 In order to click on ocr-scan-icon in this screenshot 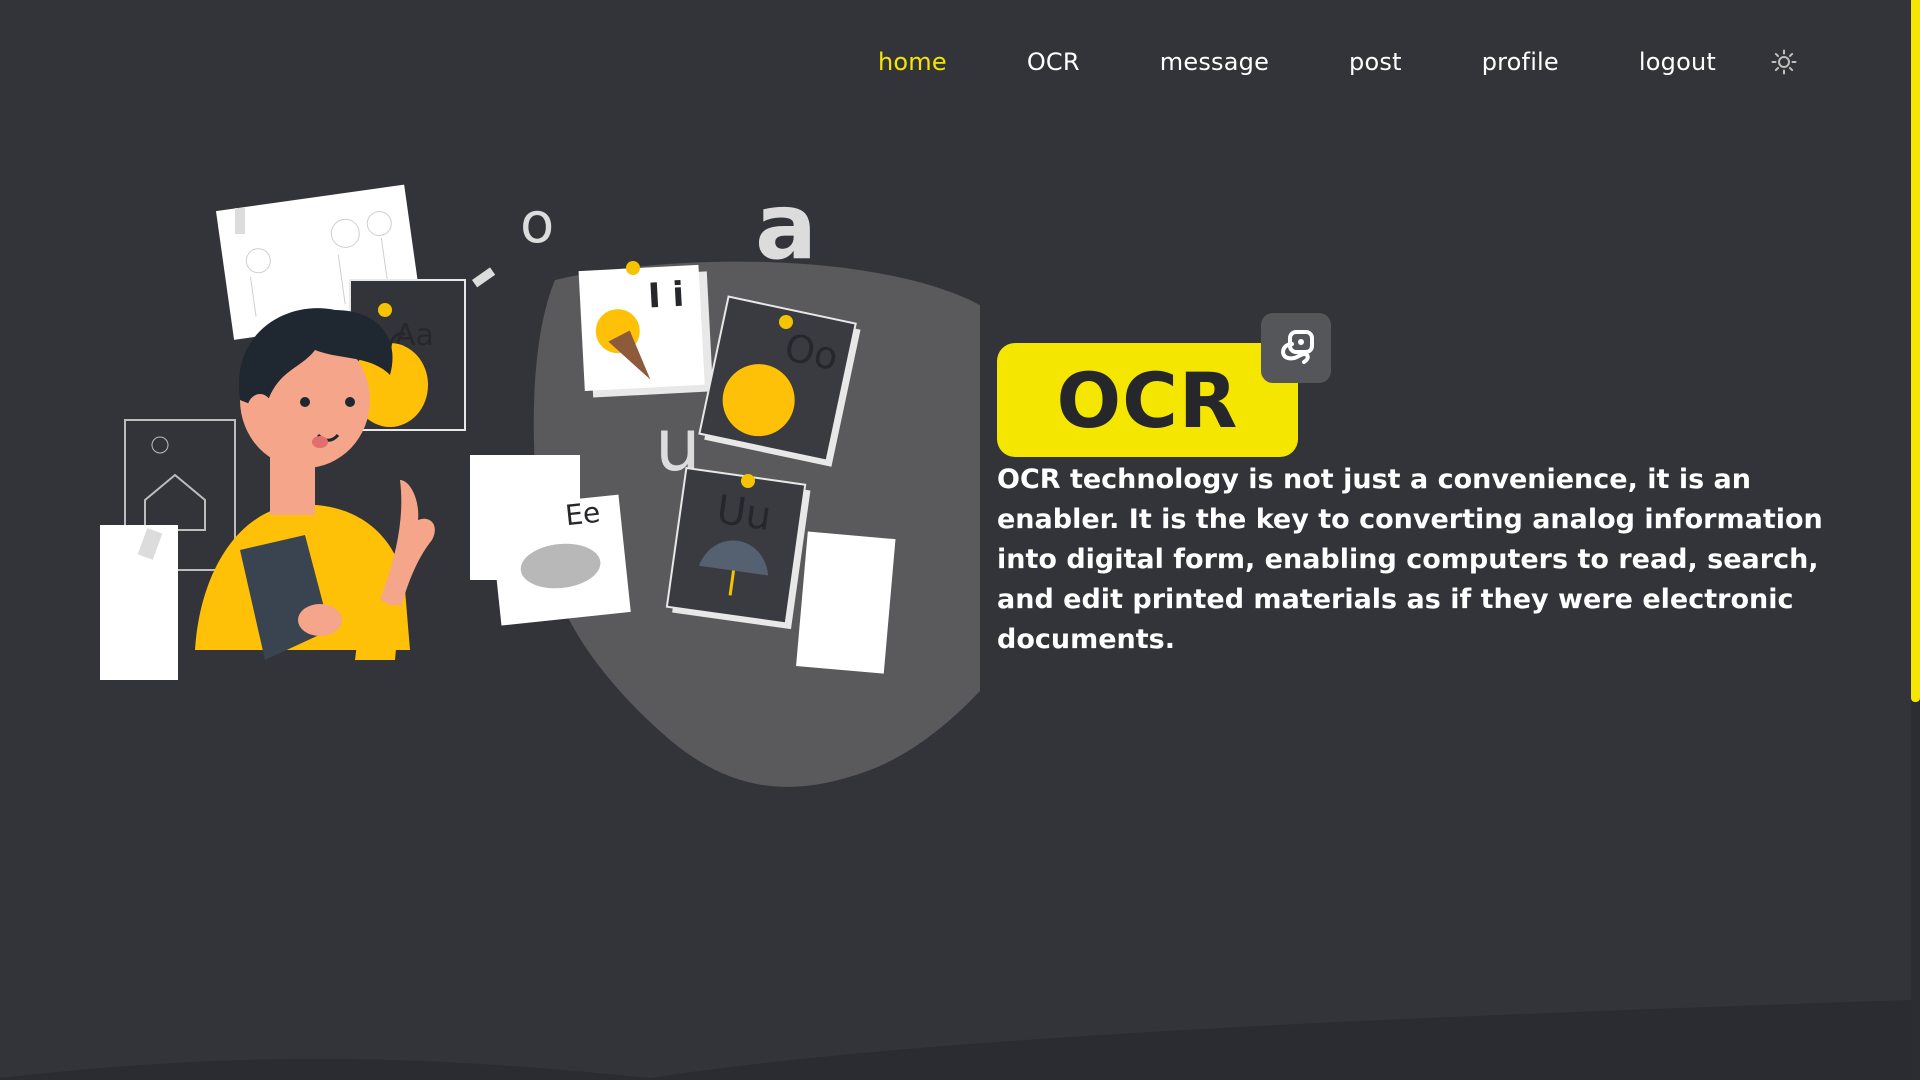, I will do `click(1297, 347)`.